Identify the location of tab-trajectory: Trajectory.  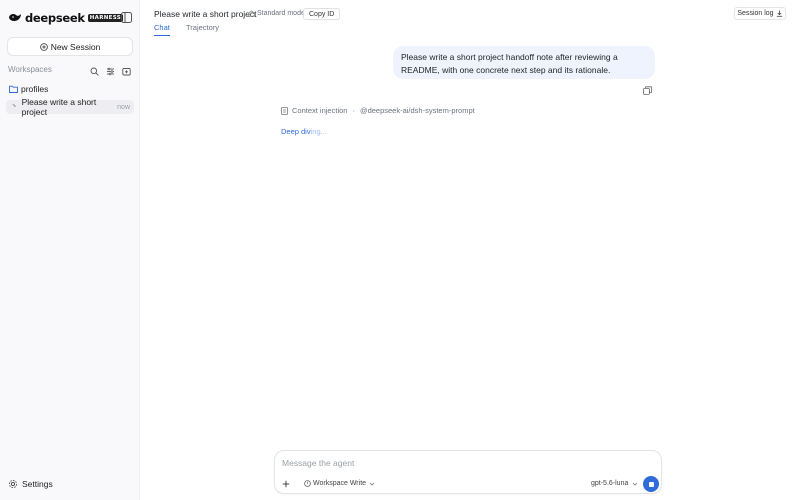
(202, 29).